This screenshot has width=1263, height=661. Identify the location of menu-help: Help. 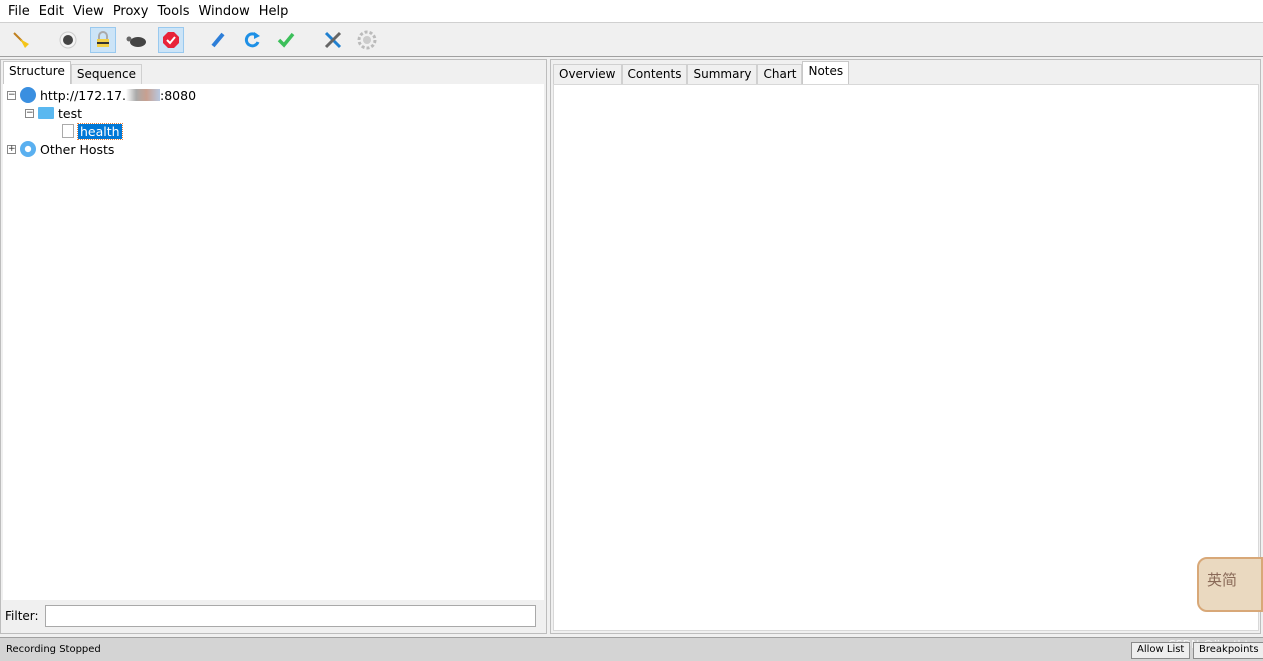
(274, 11).